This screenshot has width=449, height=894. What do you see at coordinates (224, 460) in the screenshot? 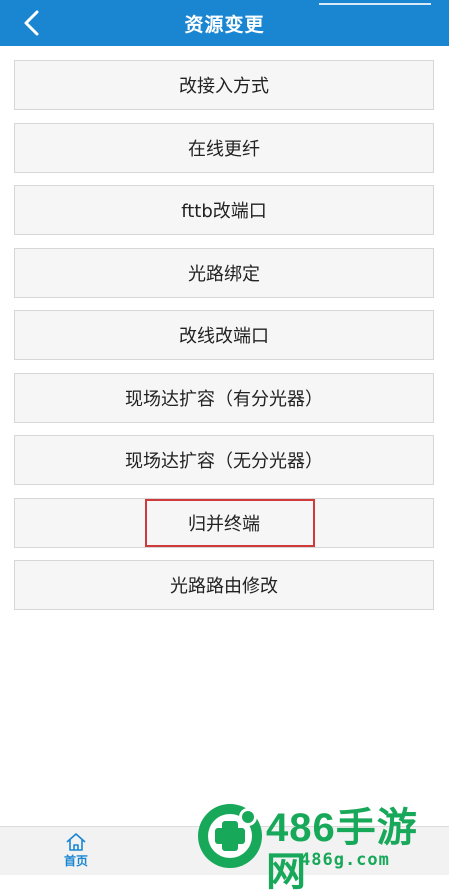
I see `menu-item-expansion-without-splitter: 现场达扩容（无分光器）` at bounding box center [224, 460].